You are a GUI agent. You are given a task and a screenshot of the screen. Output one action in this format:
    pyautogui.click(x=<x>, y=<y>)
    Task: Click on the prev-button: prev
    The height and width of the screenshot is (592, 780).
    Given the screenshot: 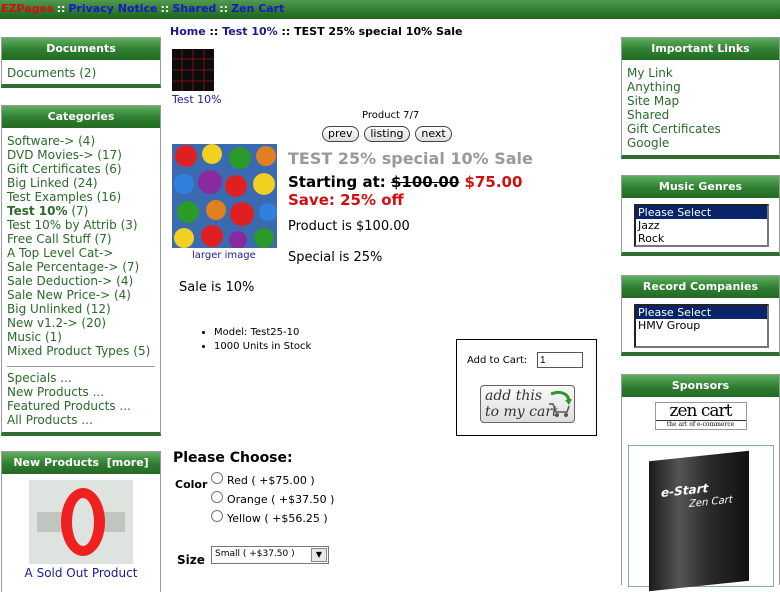 What is the action you would take?
    pyautogui.click(x=340, y=134)
    